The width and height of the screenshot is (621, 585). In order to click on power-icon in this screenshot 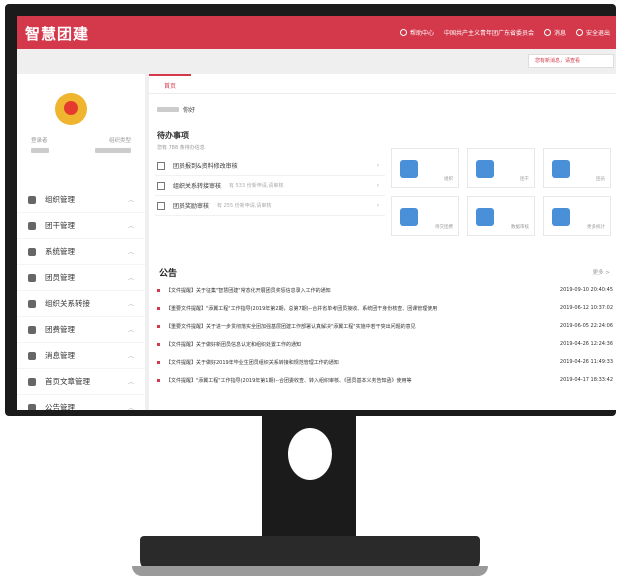, I will do `click(579, 32)`.